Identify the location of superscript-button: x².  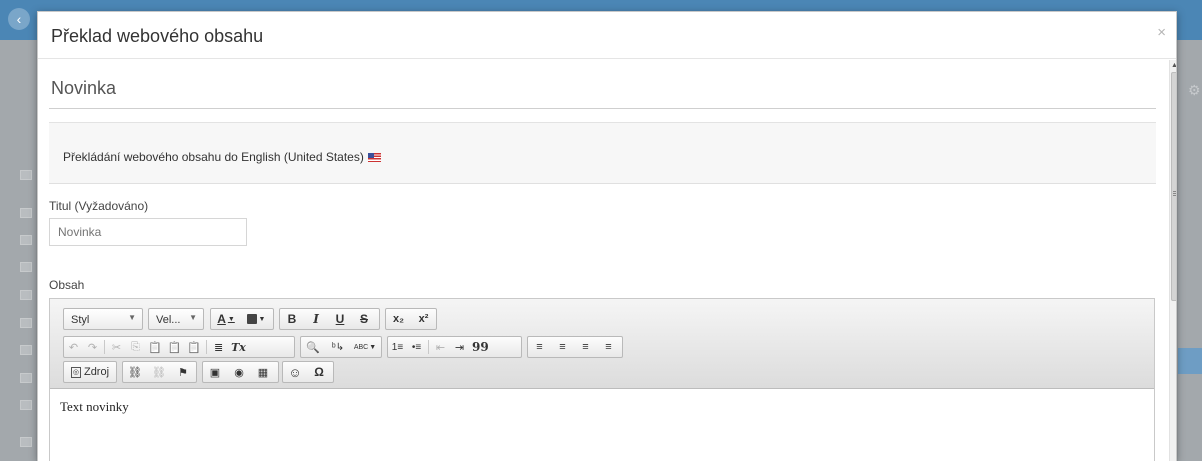
(423, 319).